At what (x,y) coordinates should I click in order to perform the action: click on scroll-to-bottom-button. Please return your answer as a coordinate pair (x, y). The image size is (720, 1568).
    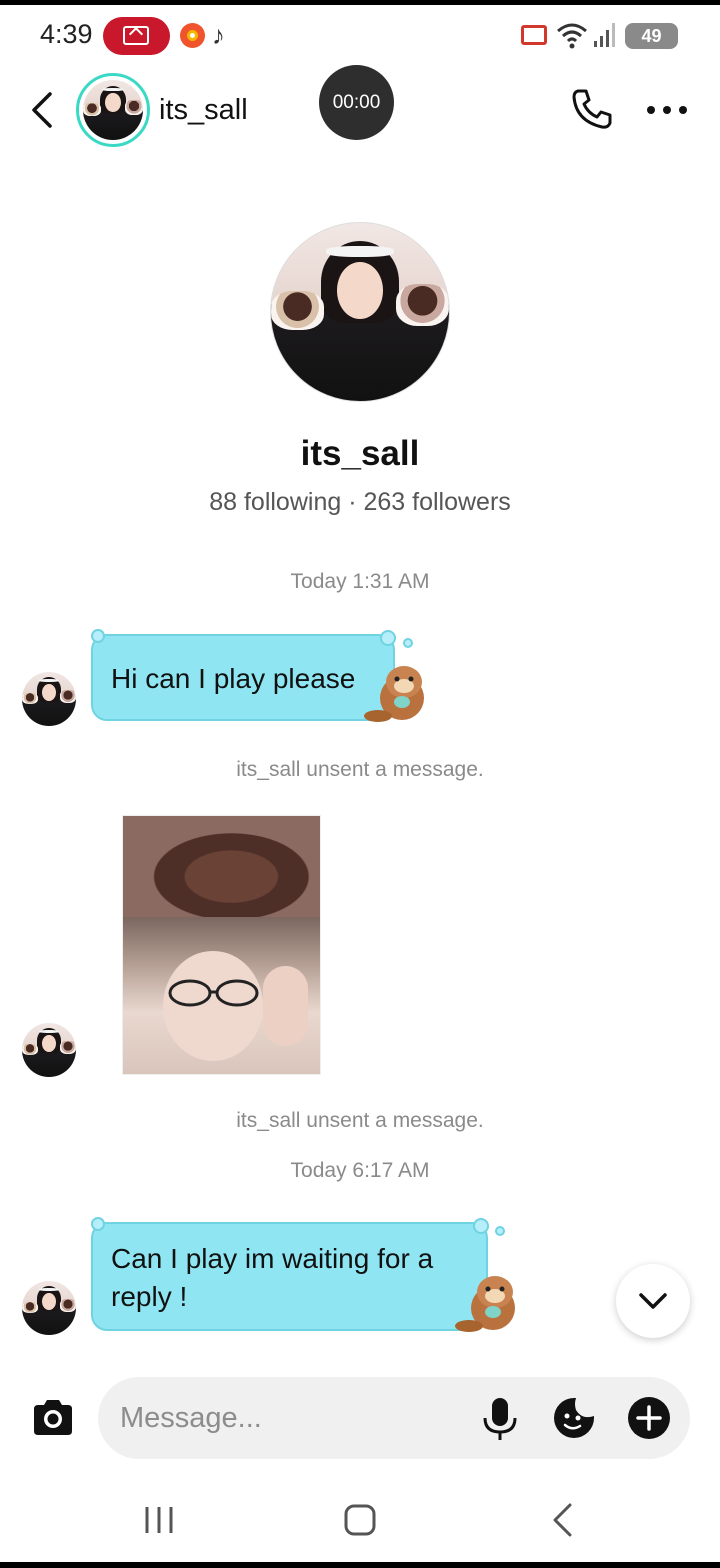
    Looking at the image, I should click on (653, 1301).